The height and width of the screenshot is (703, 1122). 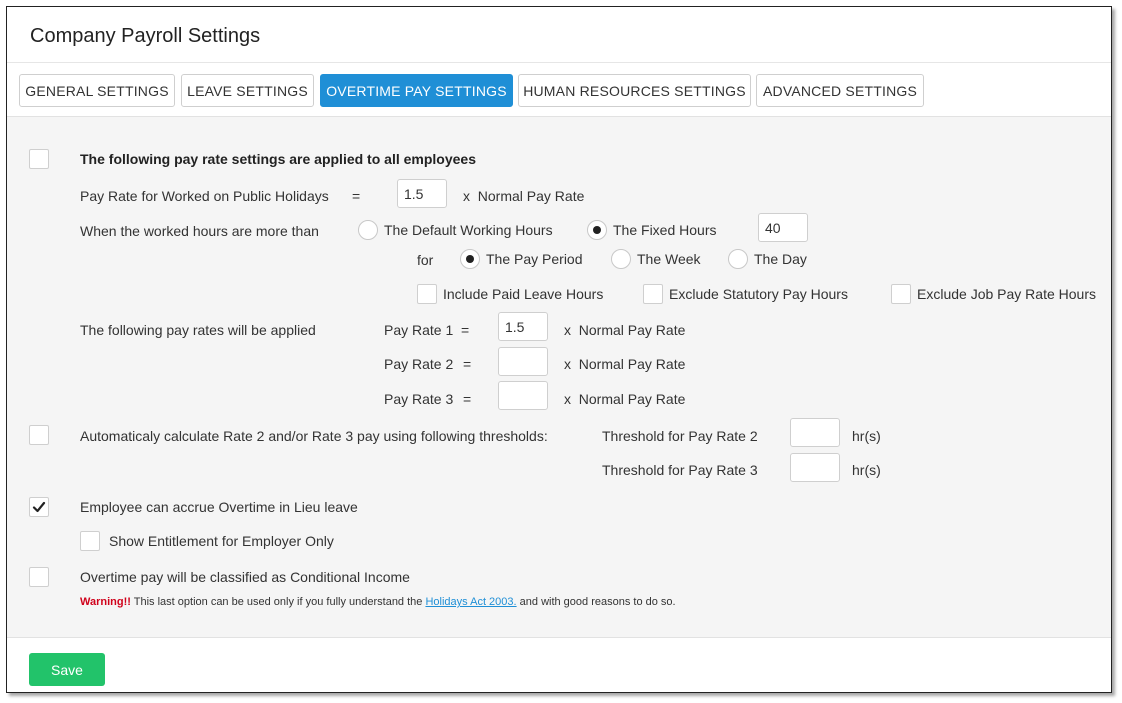 What do you see at coordinates (815, 432) in the screenshot?
I see `threshold-2-input` at bounding box center [815, 432].